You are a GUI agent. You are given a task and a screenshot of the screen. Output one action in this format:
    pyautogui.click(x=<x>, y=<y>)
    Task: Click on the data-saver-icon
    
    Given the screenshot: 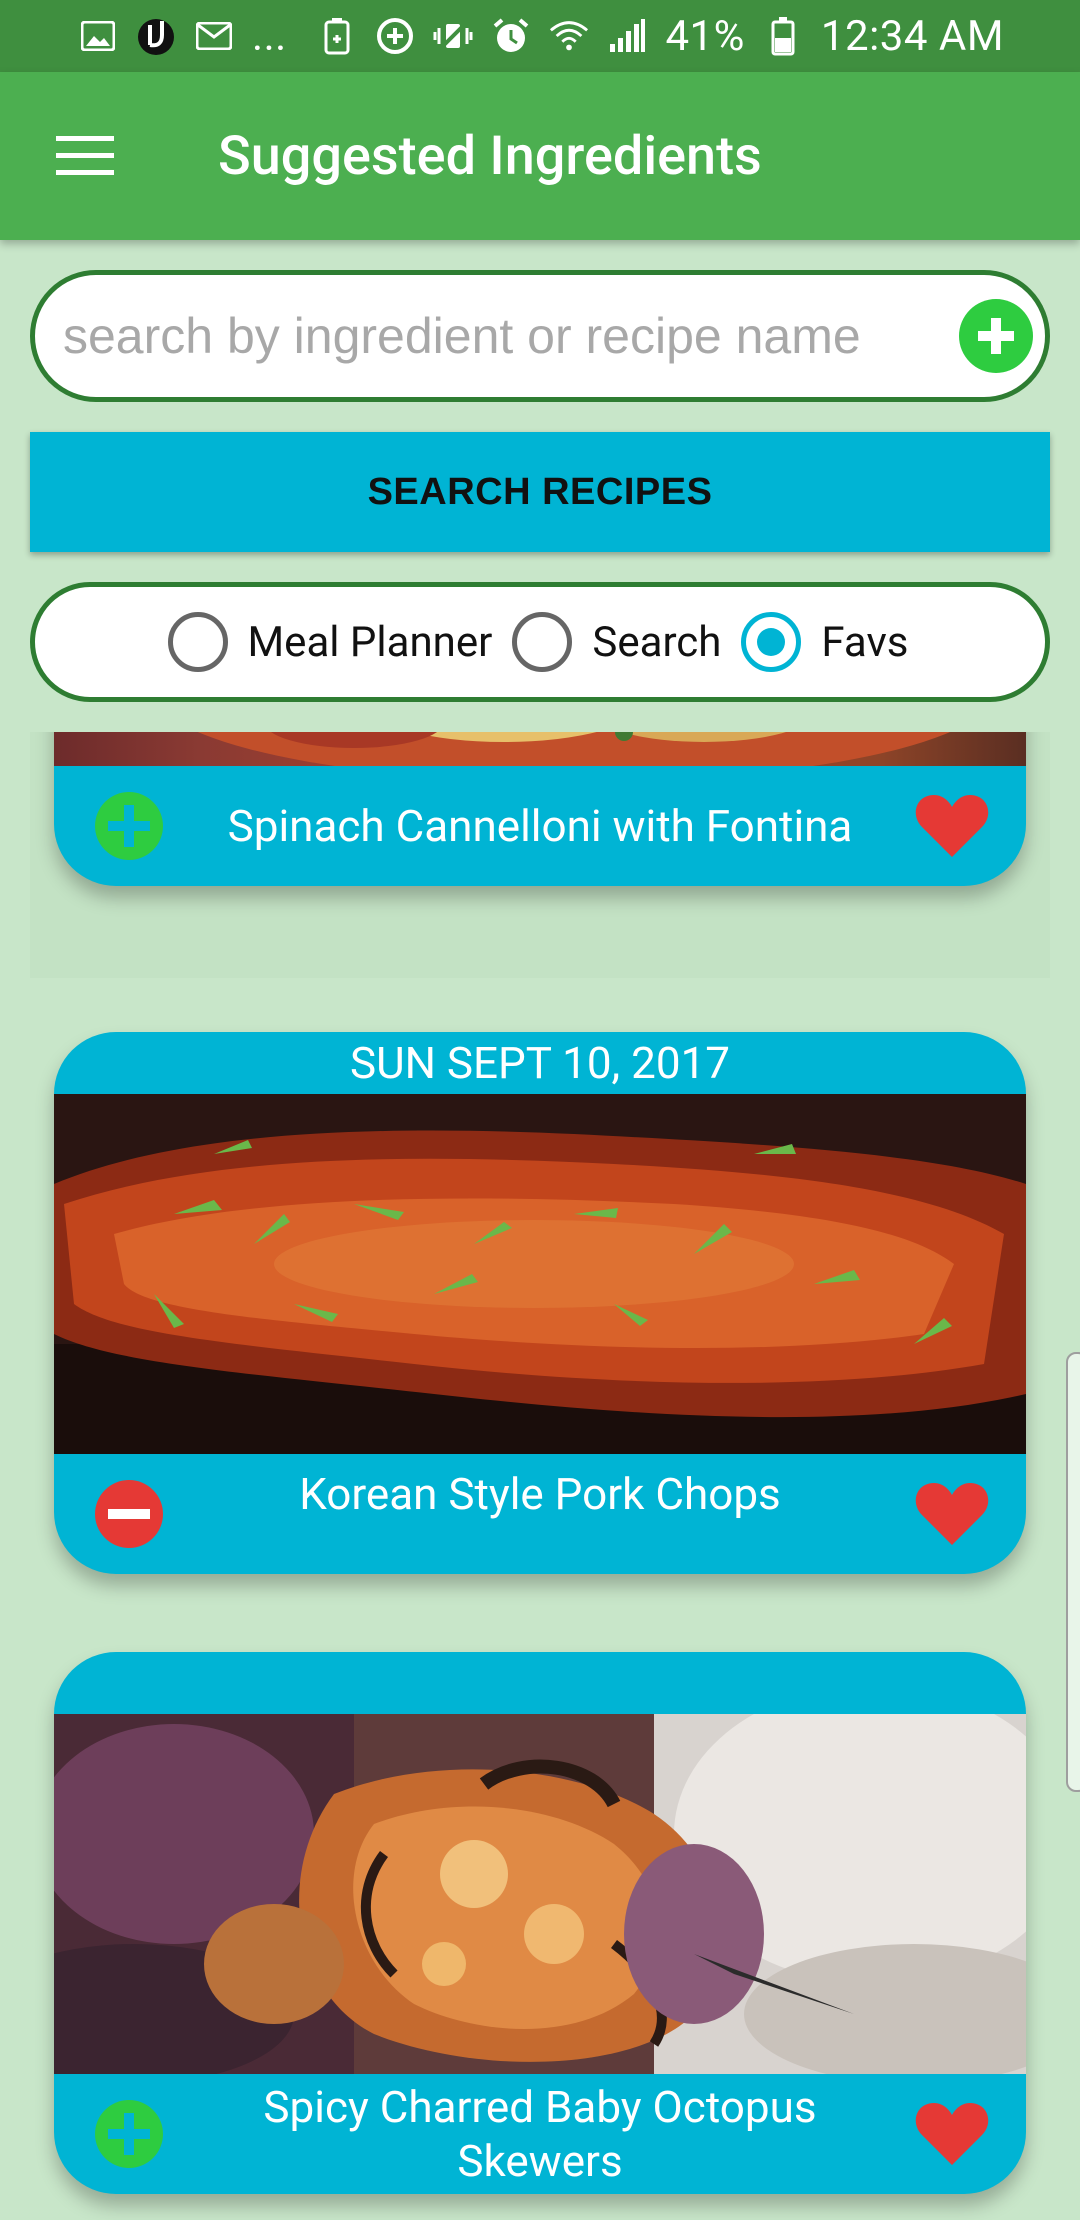 What is the action you would take?
    pyautogui.click(x=395, y=36)
    